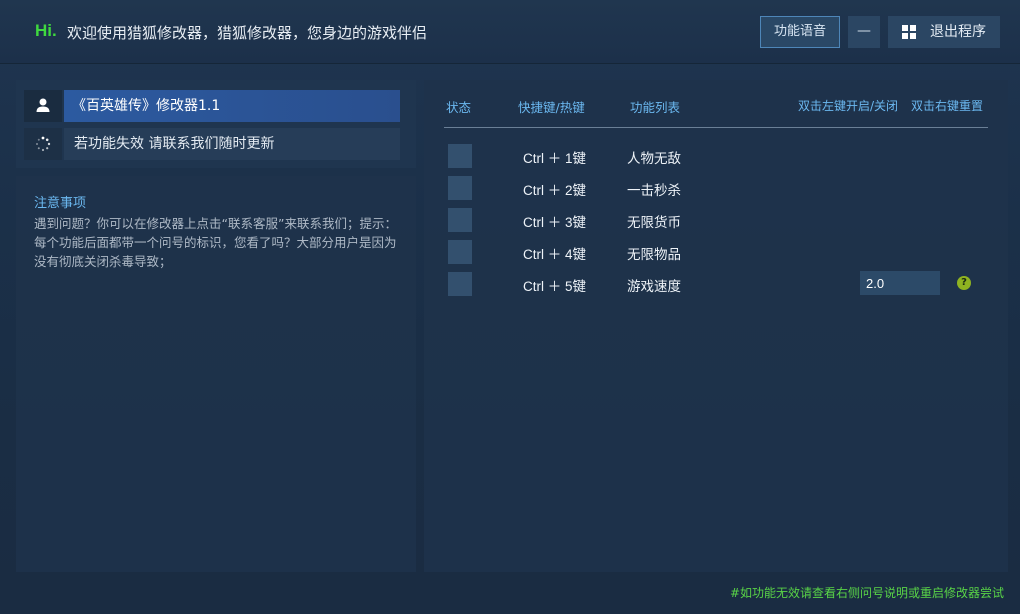 This screenshot has width=1020, height=614. What do you see at coordinates (459, 107) in the screenshot?
I see `header-status: 状态` at bounding box center [459, 107].